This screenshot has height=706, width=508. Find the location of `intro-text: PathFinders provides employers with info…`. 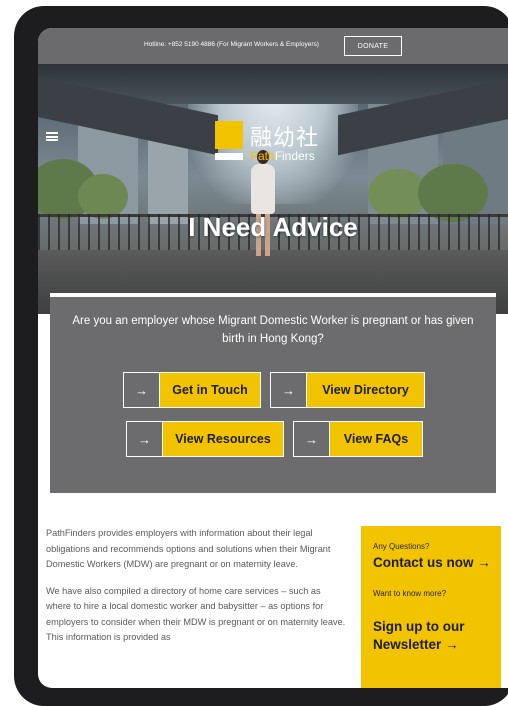

intro-text: PathFinders provides employers with info… is located at coordinates (197, 591).